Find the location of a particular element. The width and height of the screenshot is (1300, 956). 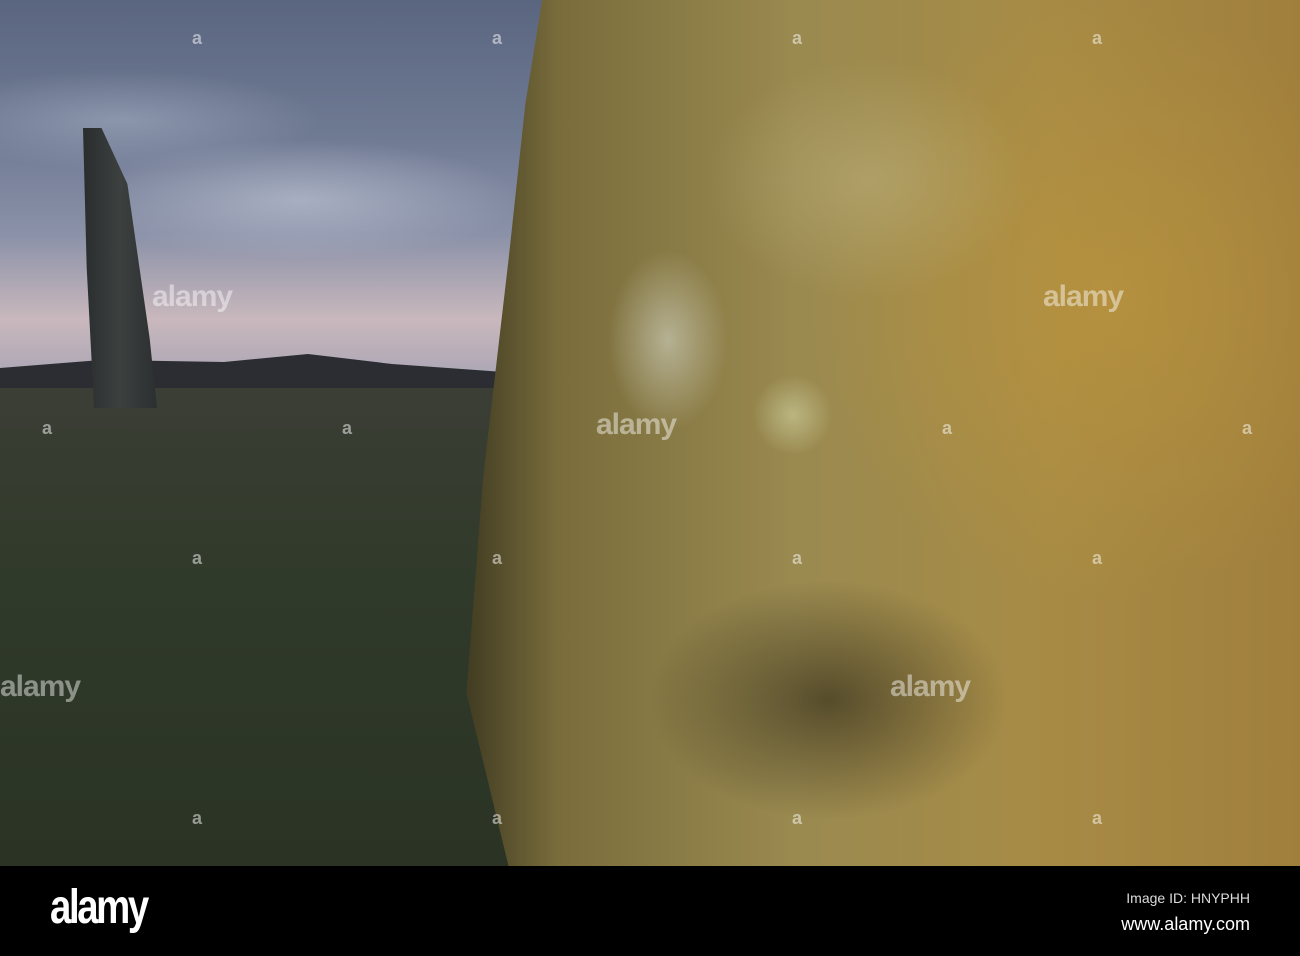

alamy-logo: alamy is located at coordinates (99, 907).